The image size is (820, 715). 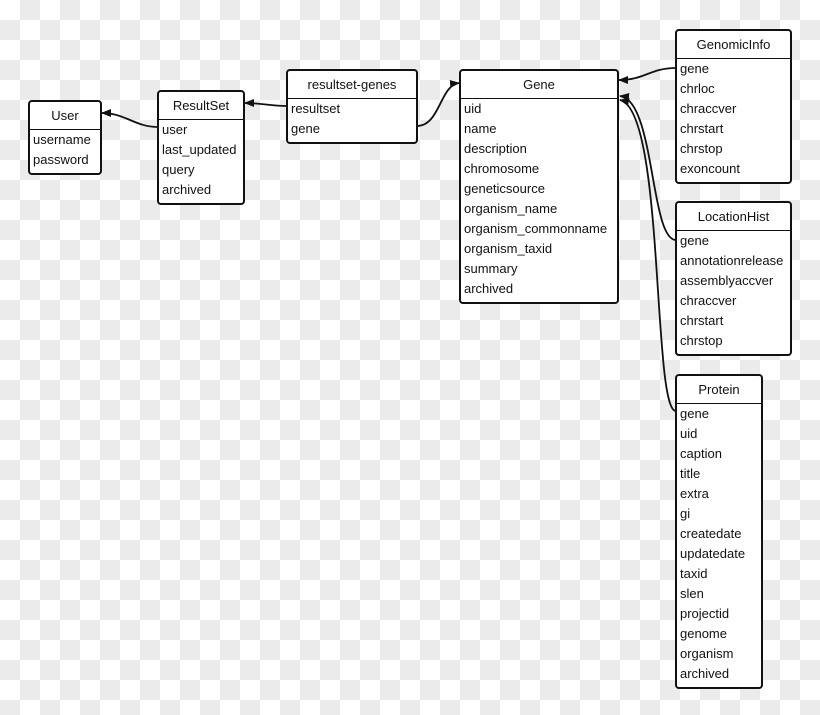 What do you see at coordinates (536, 228) in the screenshot?
I see `field-row: organism_commonname` at bounding box center [536, 228].